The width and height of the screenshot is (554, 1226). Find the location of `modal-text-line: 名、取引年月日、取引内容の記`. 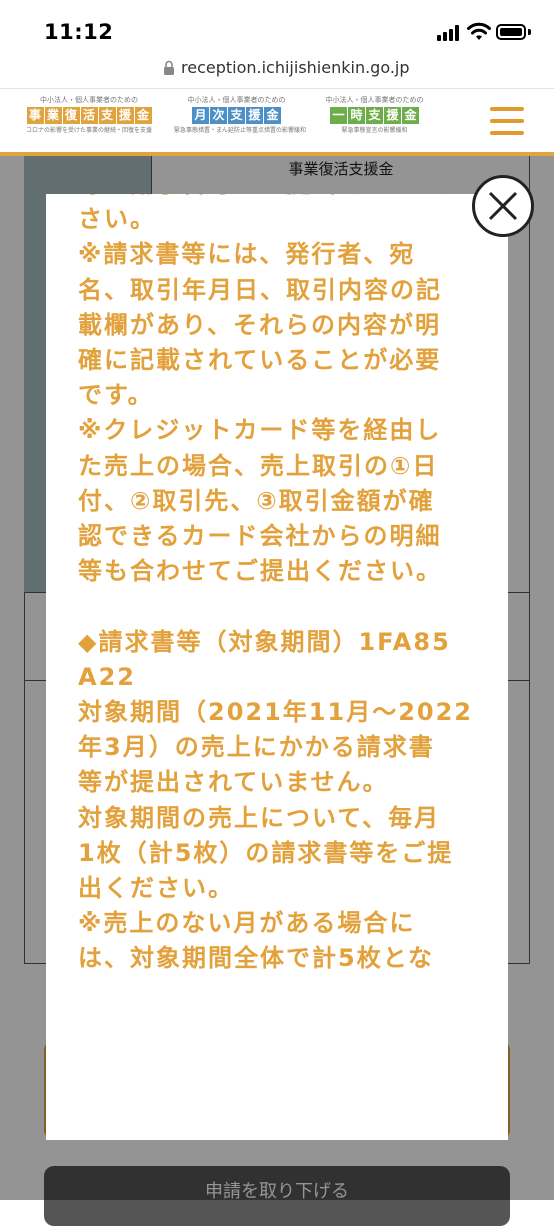

modal-text-line: 名、取引年月日、取引内容の記 is located at coordinates (260, 289).